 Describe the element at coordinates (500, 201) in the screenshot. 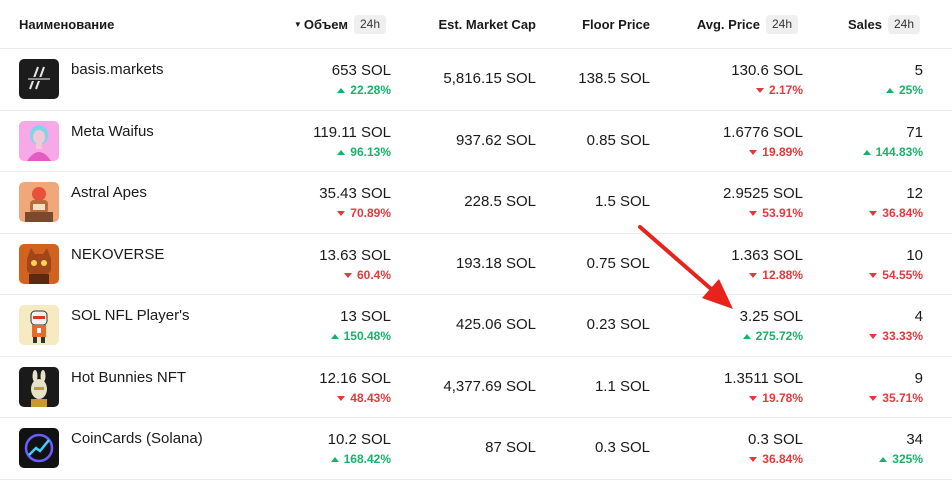

I see `market-cap-value: 228.5 SOL` at that location.